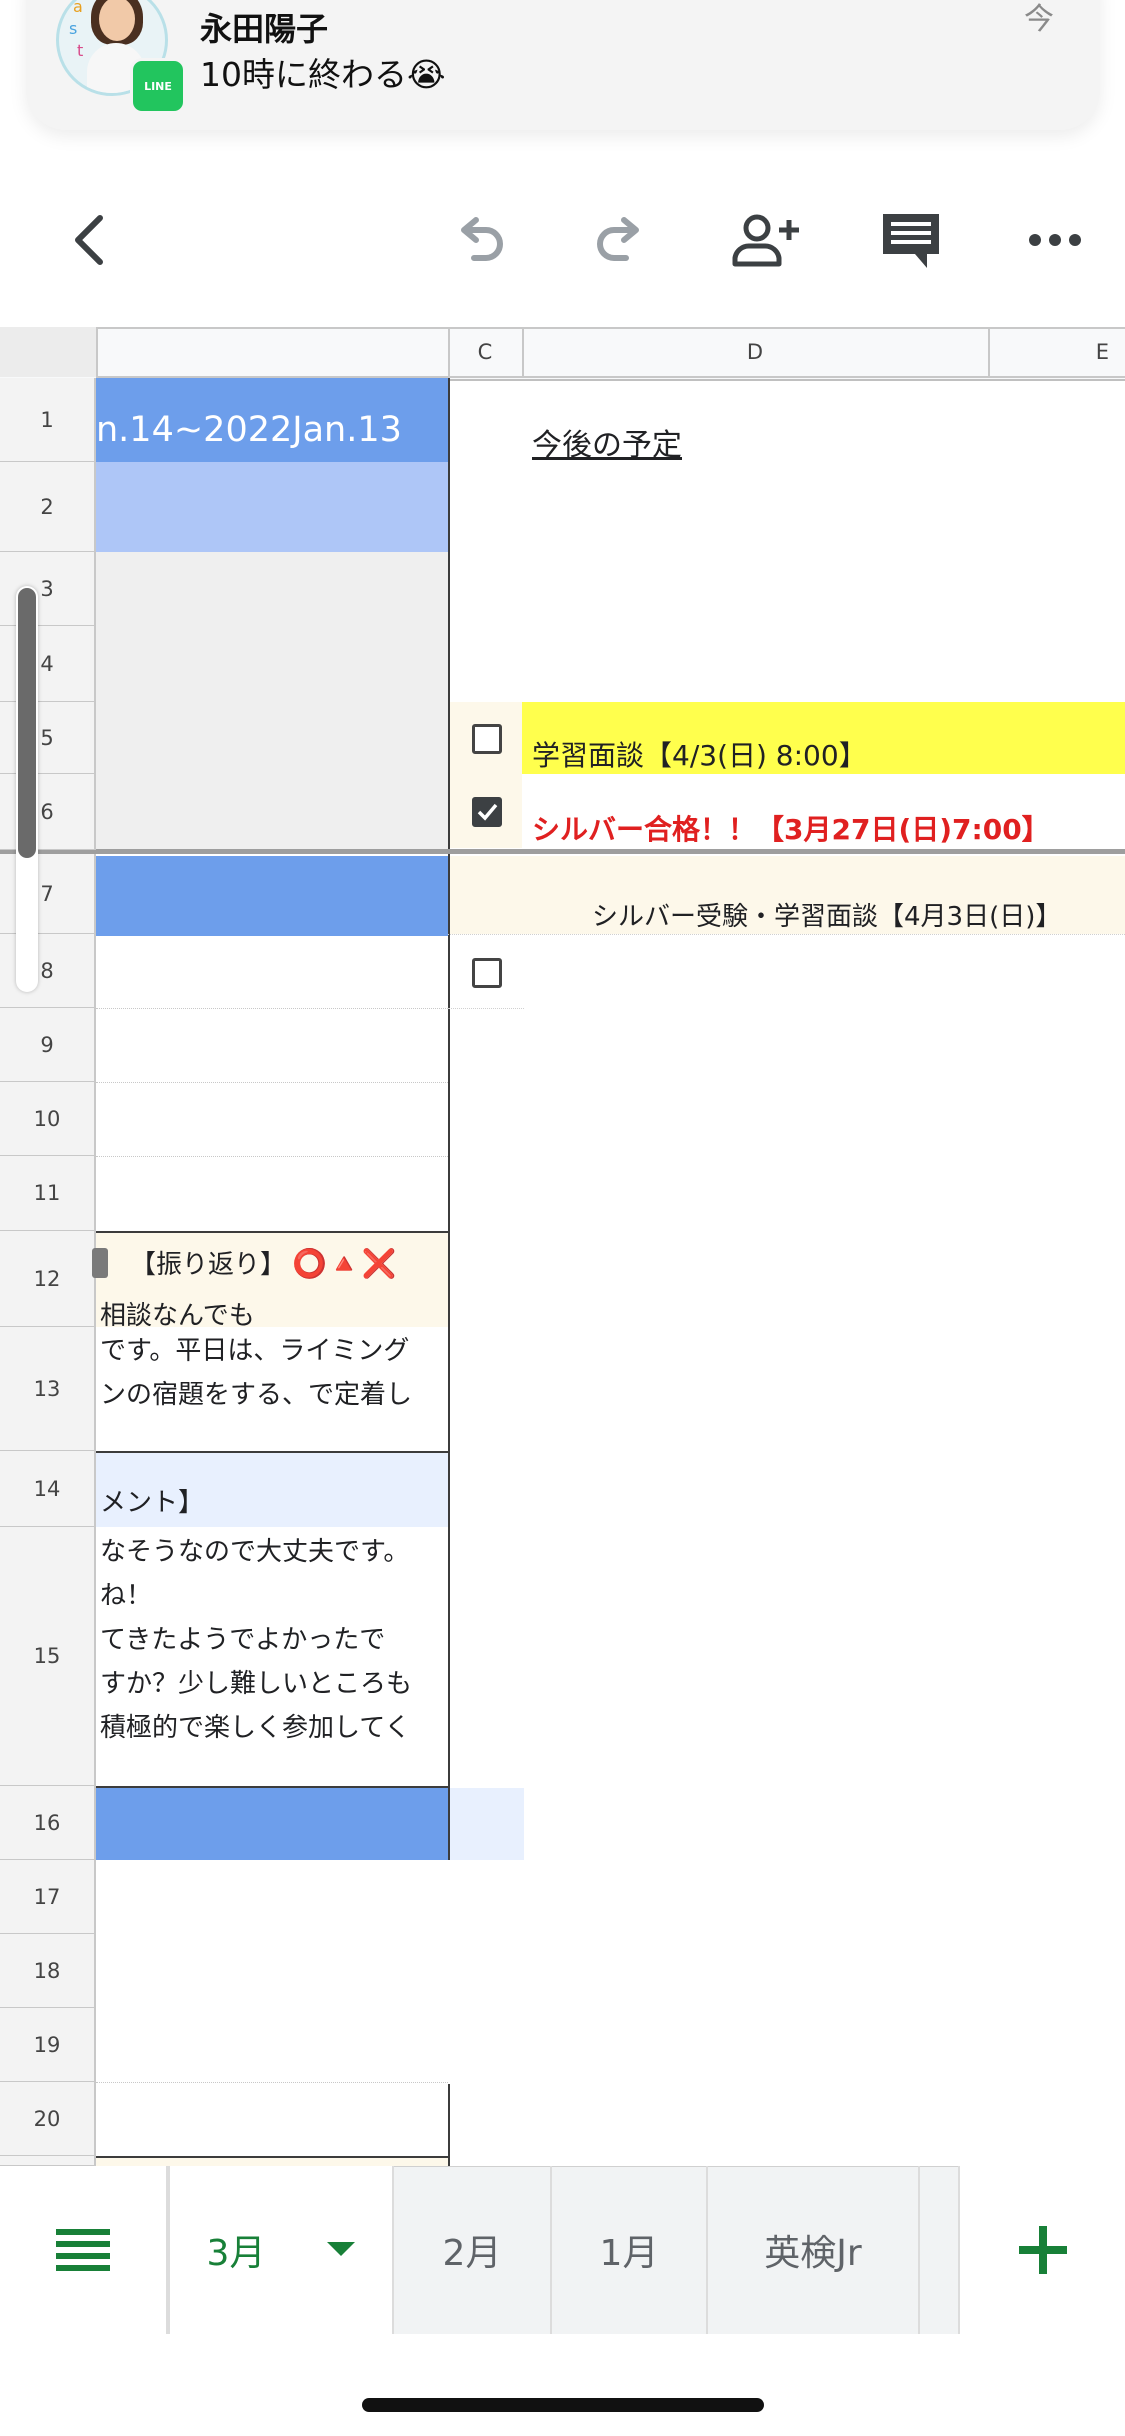  Describe the element at coordinates (48, 507) in the screenshot. I see `row-number: 2` at that location.